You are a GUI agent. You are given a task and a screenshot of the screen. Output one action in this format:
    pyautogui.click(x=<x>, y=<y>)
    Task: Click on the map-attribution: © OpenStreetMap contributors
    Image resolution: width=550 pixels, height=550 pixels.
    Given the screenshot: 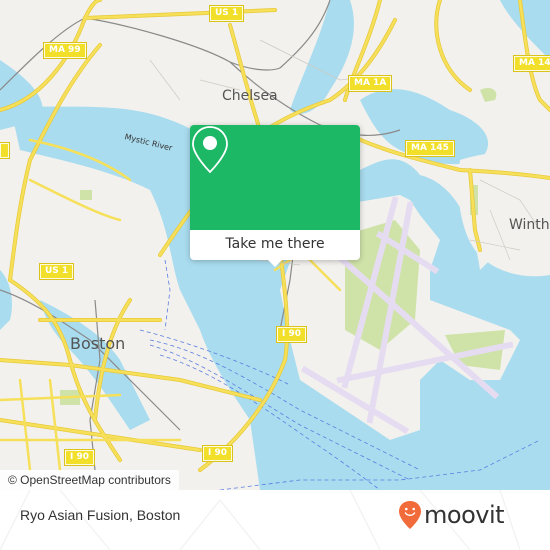 What is the action you would take?
    pyautogui.click(x=89, y=480)
    